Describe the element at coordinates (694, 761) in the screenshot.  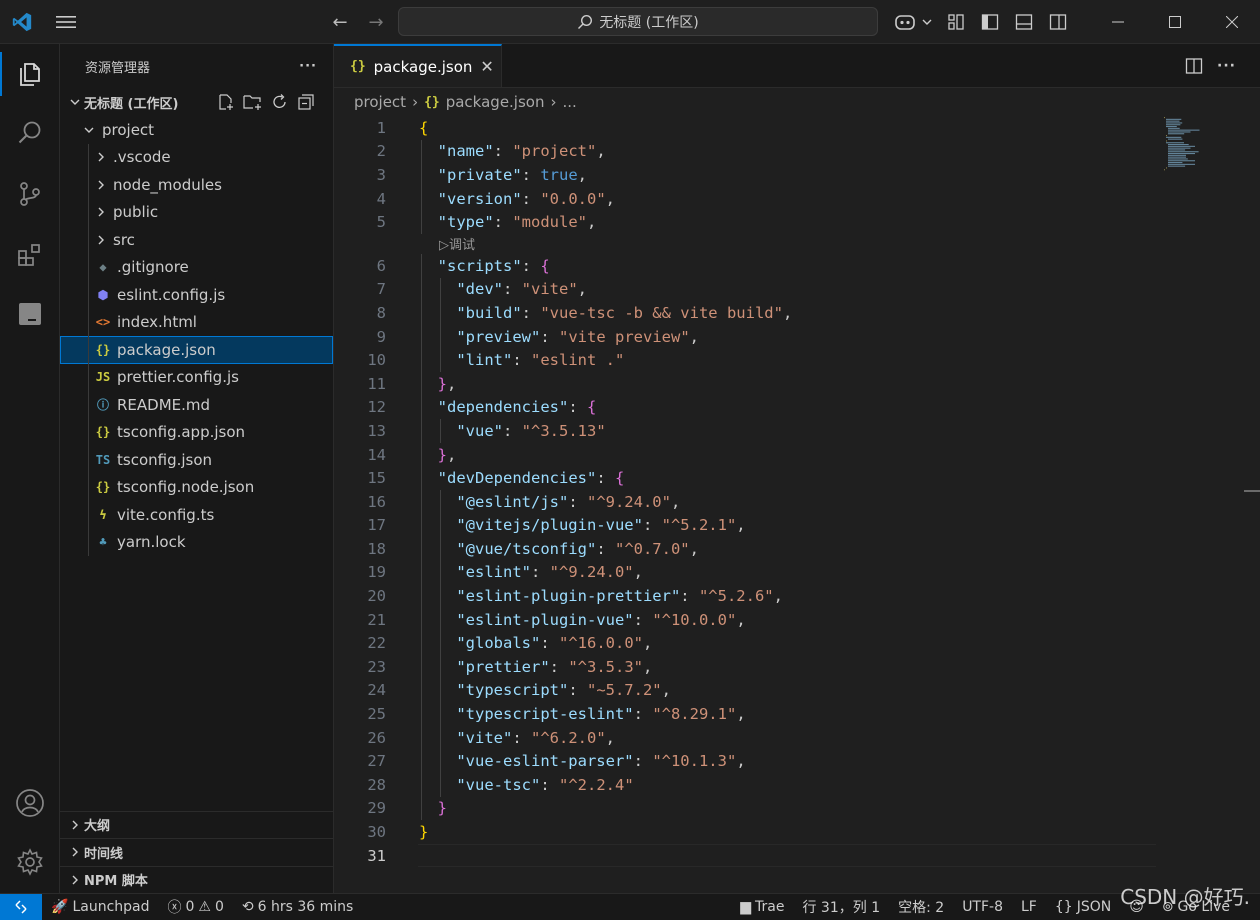
I see `json-value: "^10.1.3"` at that location.